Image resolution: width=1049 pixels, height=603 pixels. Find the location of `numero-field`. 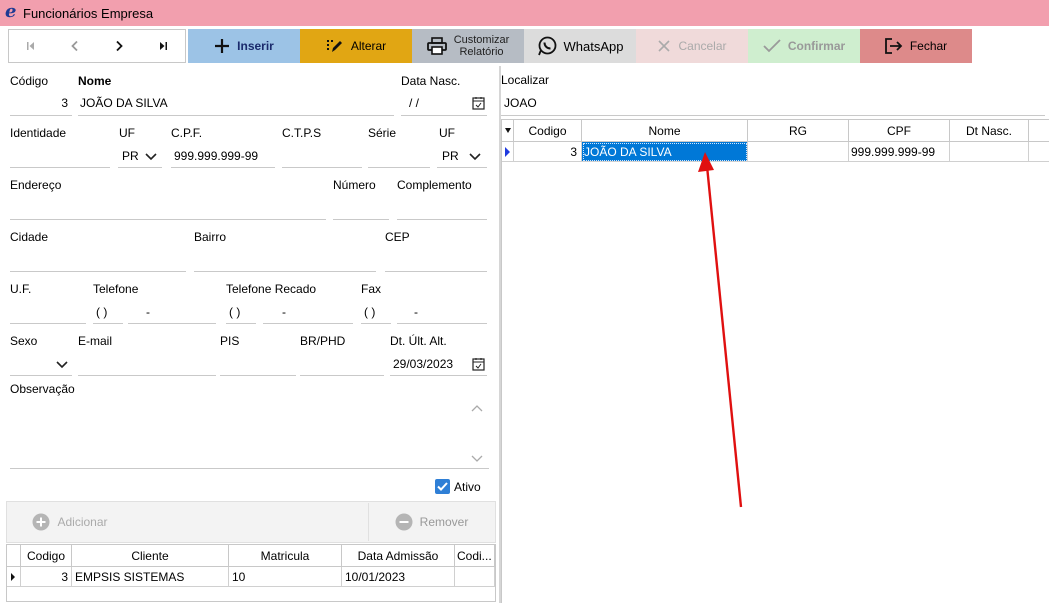

numero-field is located at coordinates (361, 219).